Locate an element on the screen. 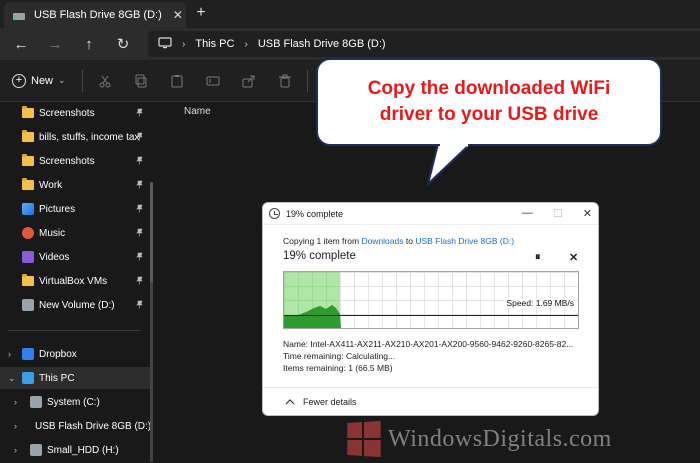 The width and height of the screenshot is (700, 463). back-icon: ← is located at coordinates (21, 44).